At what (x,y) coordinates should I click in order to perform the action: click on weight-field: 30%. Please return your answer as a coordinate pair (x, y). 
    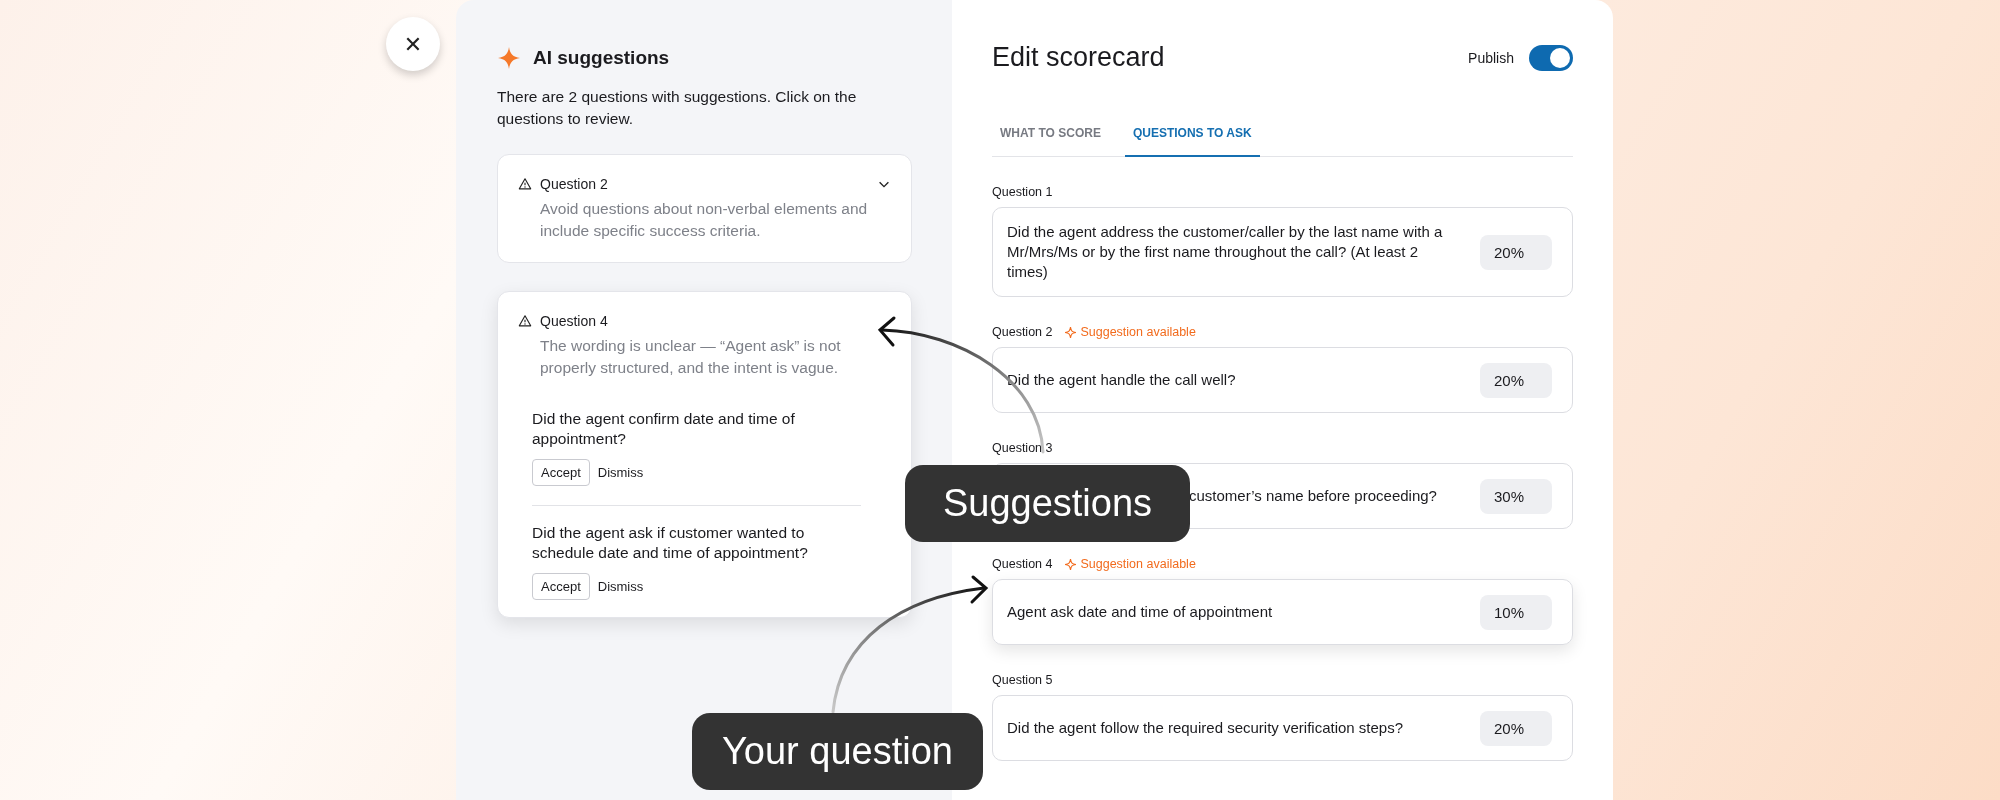
    Looking at the image, I should click on (1516, 496).